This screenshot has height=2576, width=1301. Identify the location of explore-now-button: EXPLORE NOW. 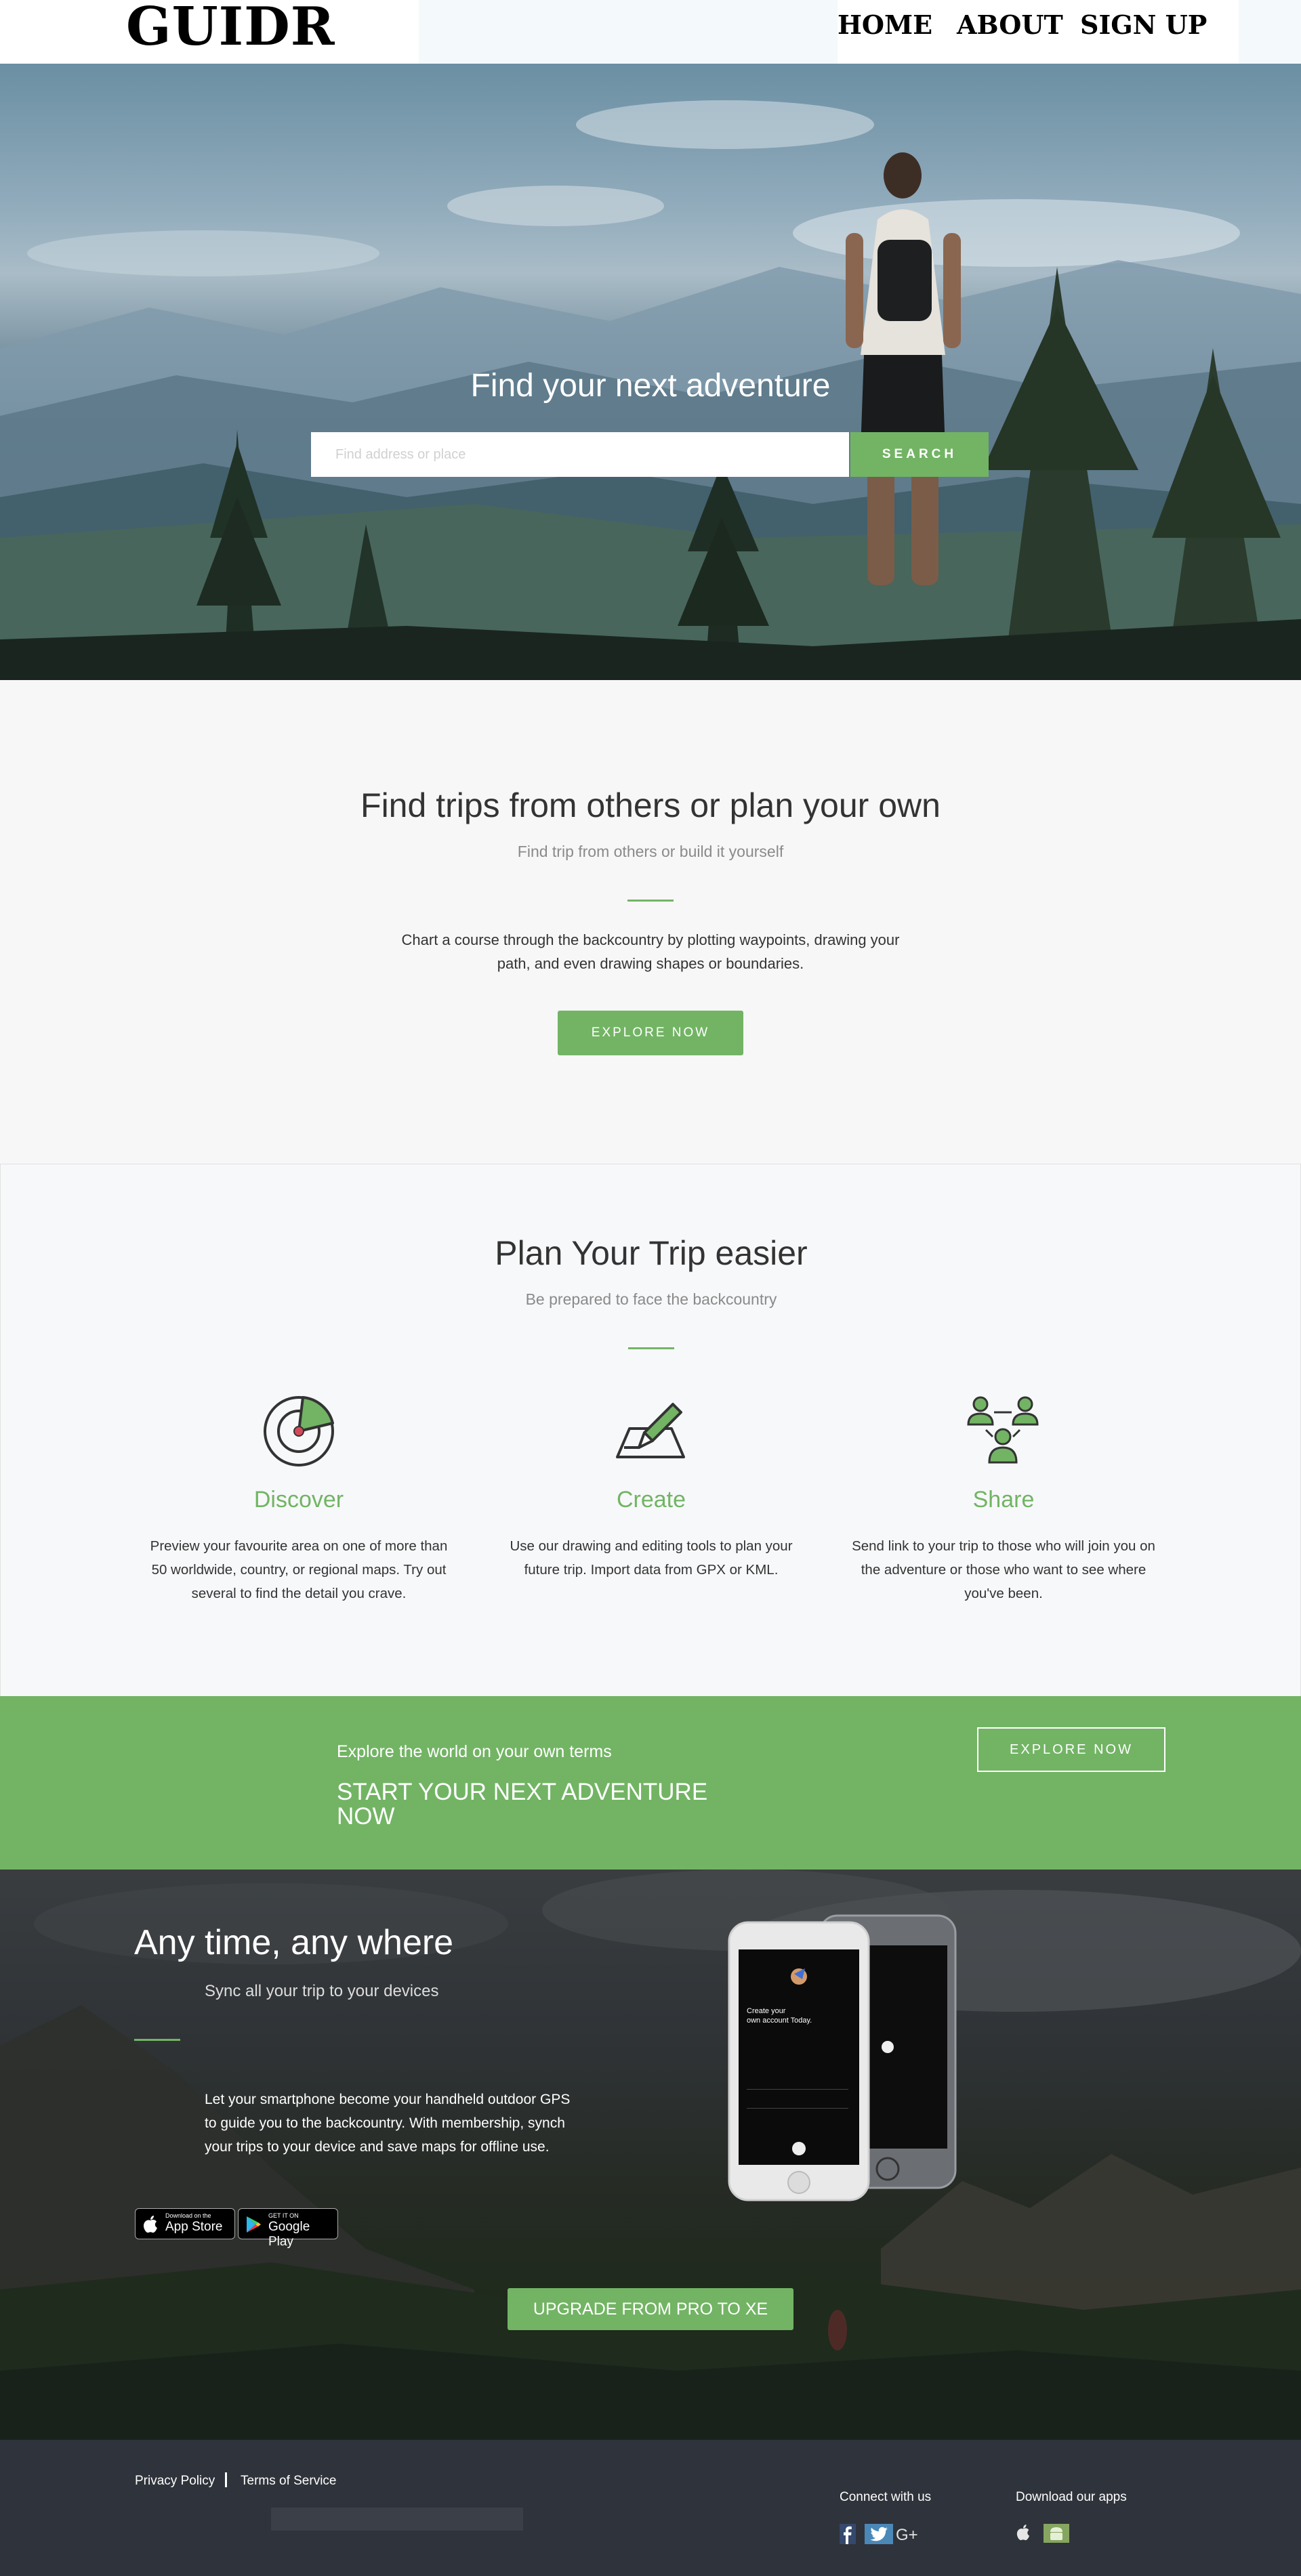
(650, 1033).